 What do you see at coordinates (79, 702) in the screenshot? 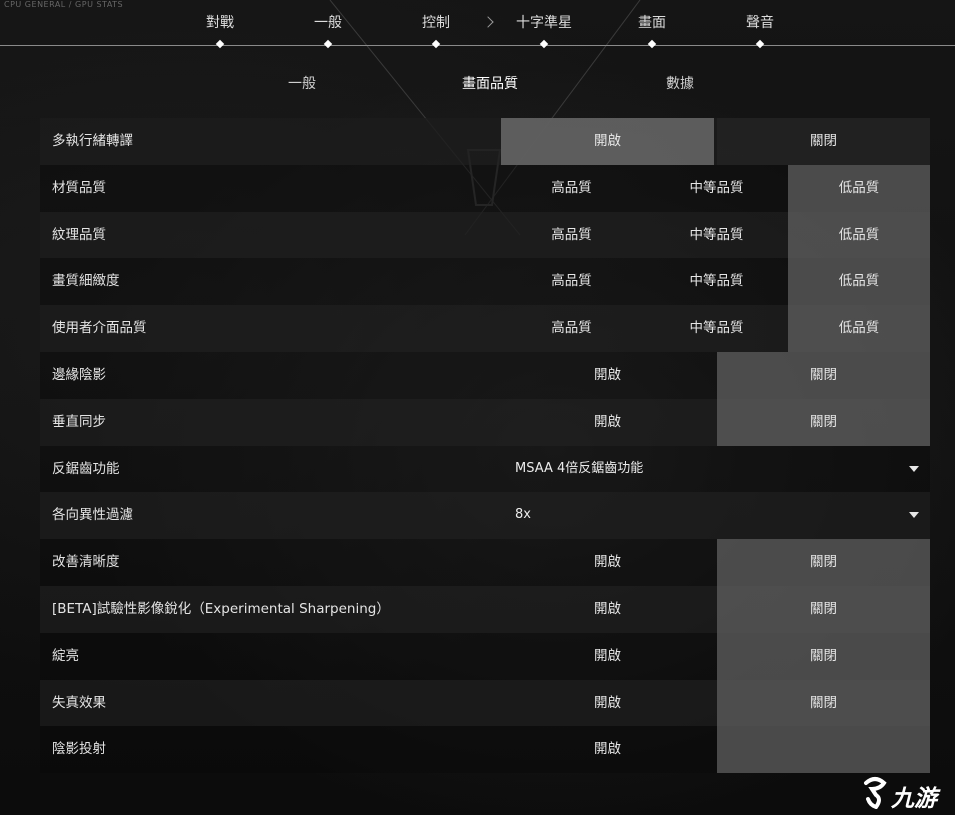
I see `setting-label: 失真效果` at bounding box center [79, 702].